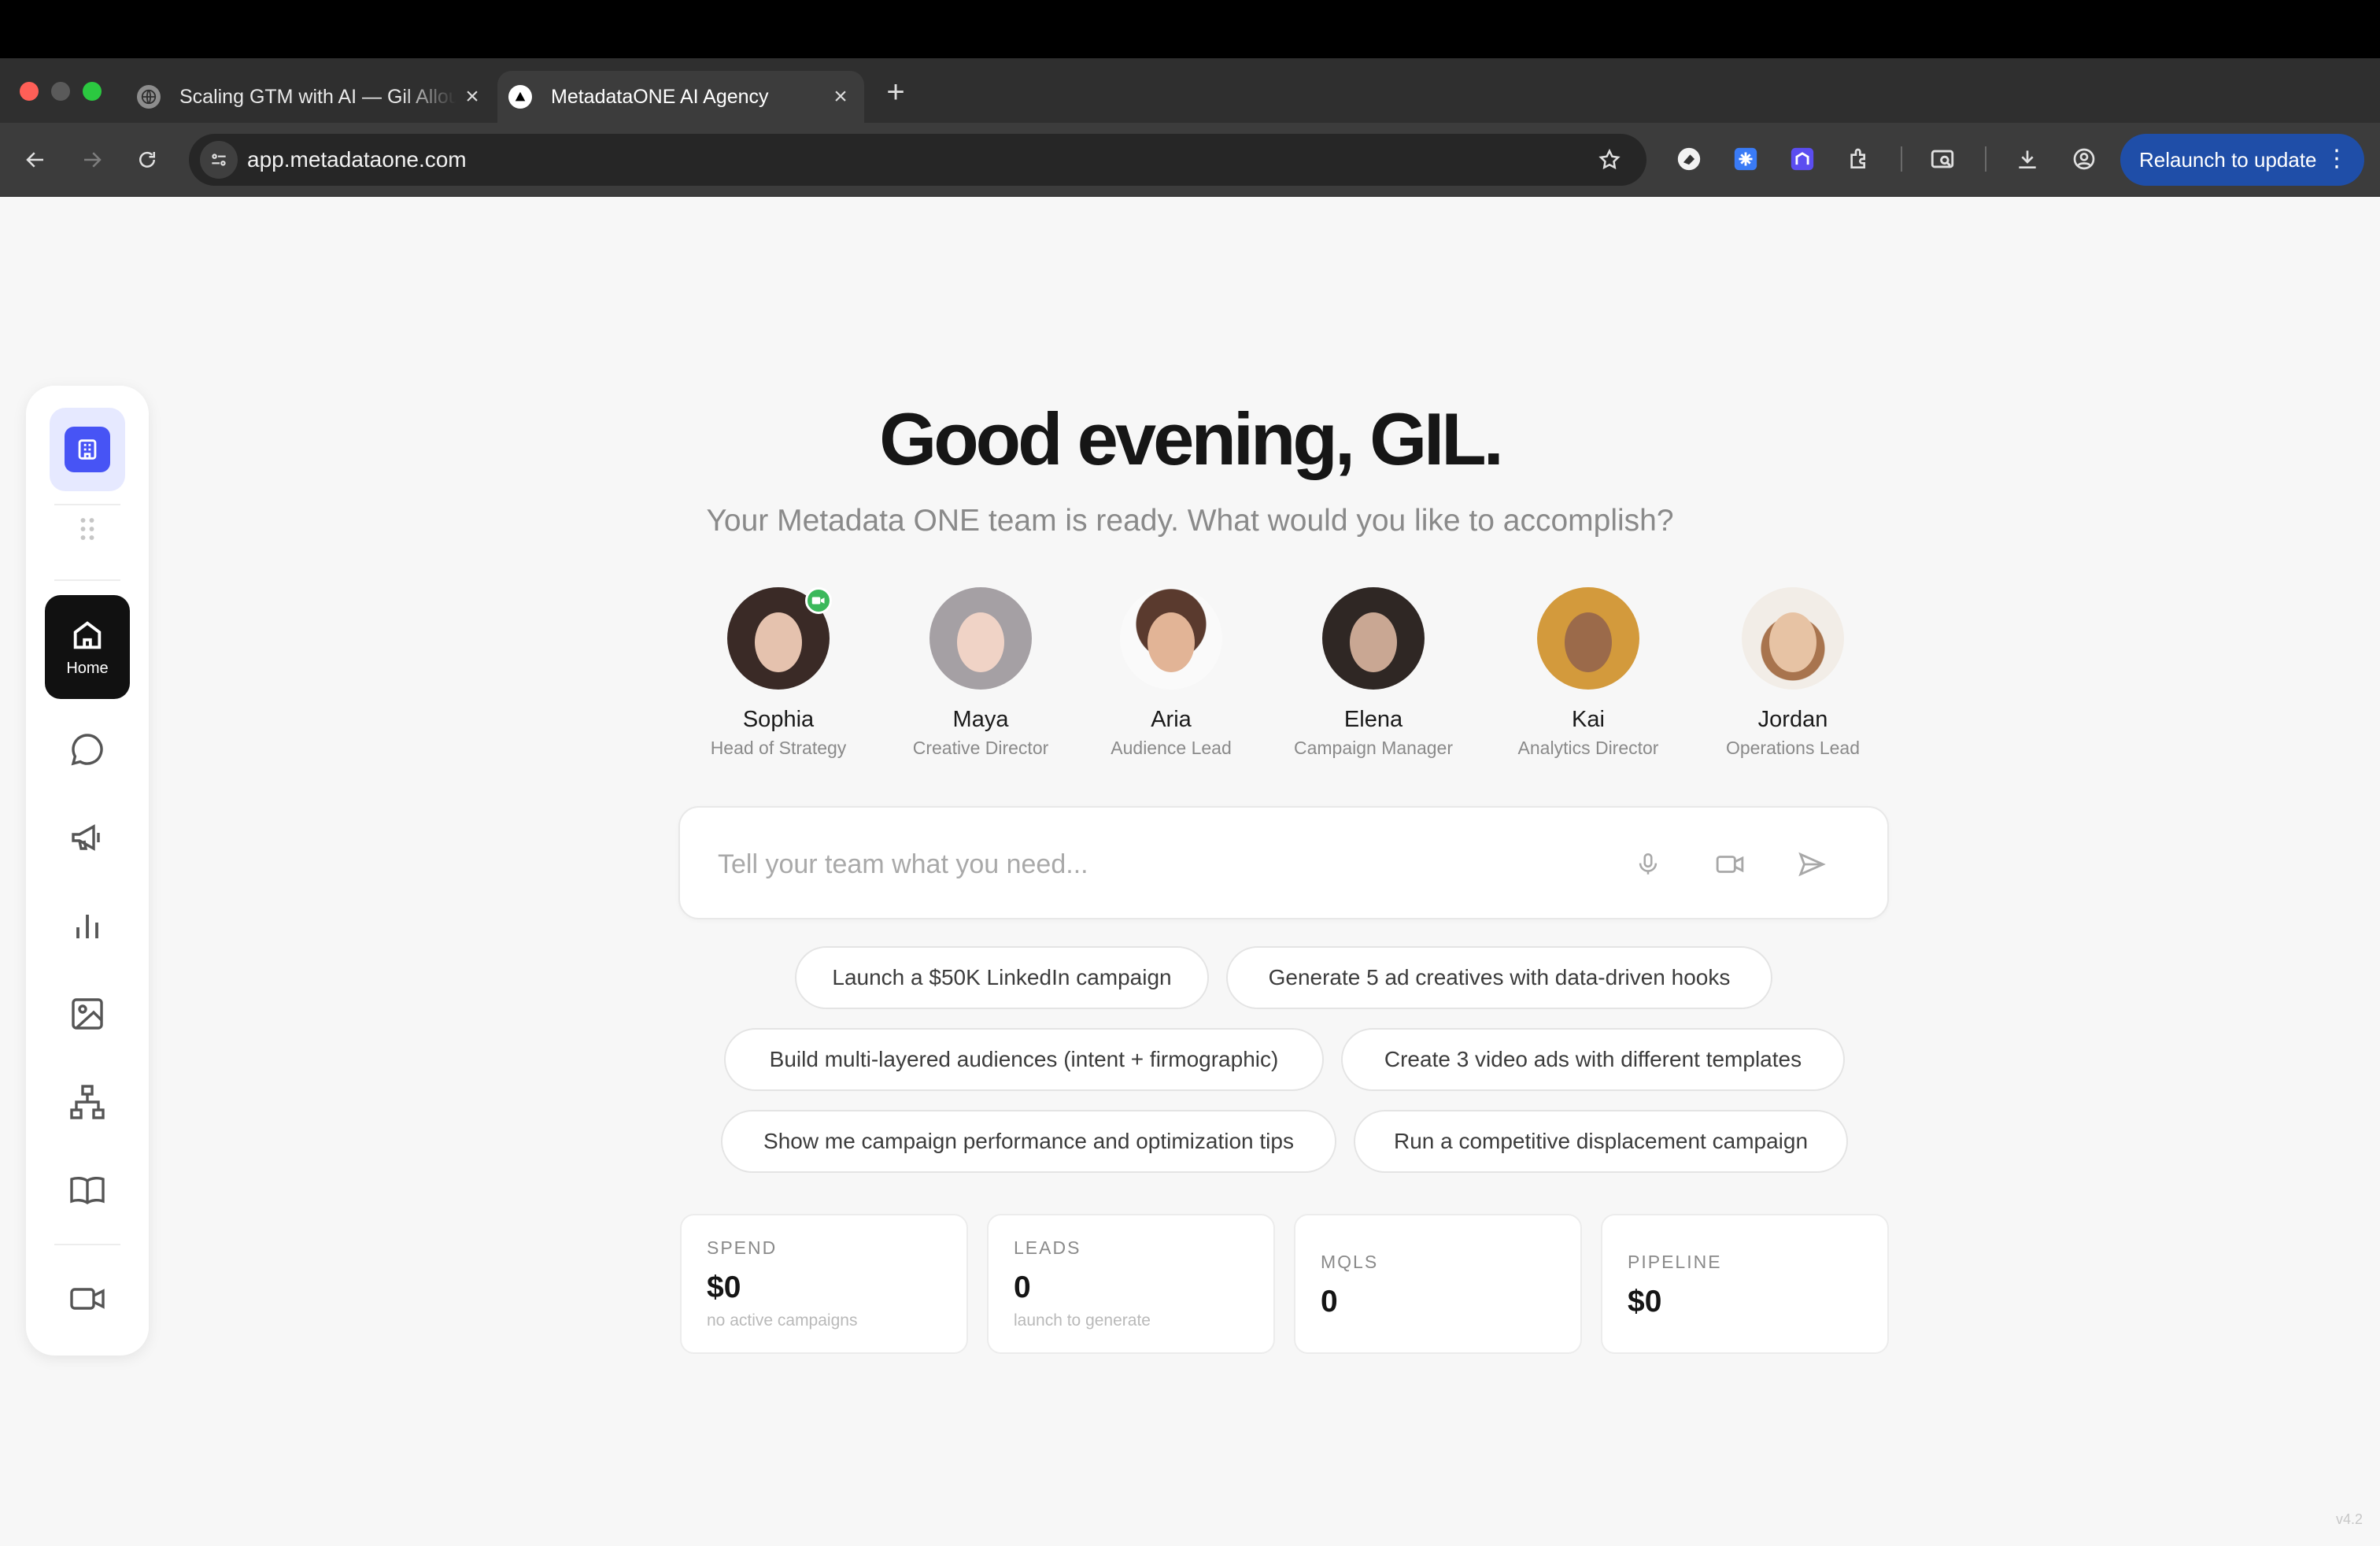 The image size is (2380, 1546). Describe the element at coordinates (1689, 159) in the screenshot. I see `extension-eraser-icon` at that location.